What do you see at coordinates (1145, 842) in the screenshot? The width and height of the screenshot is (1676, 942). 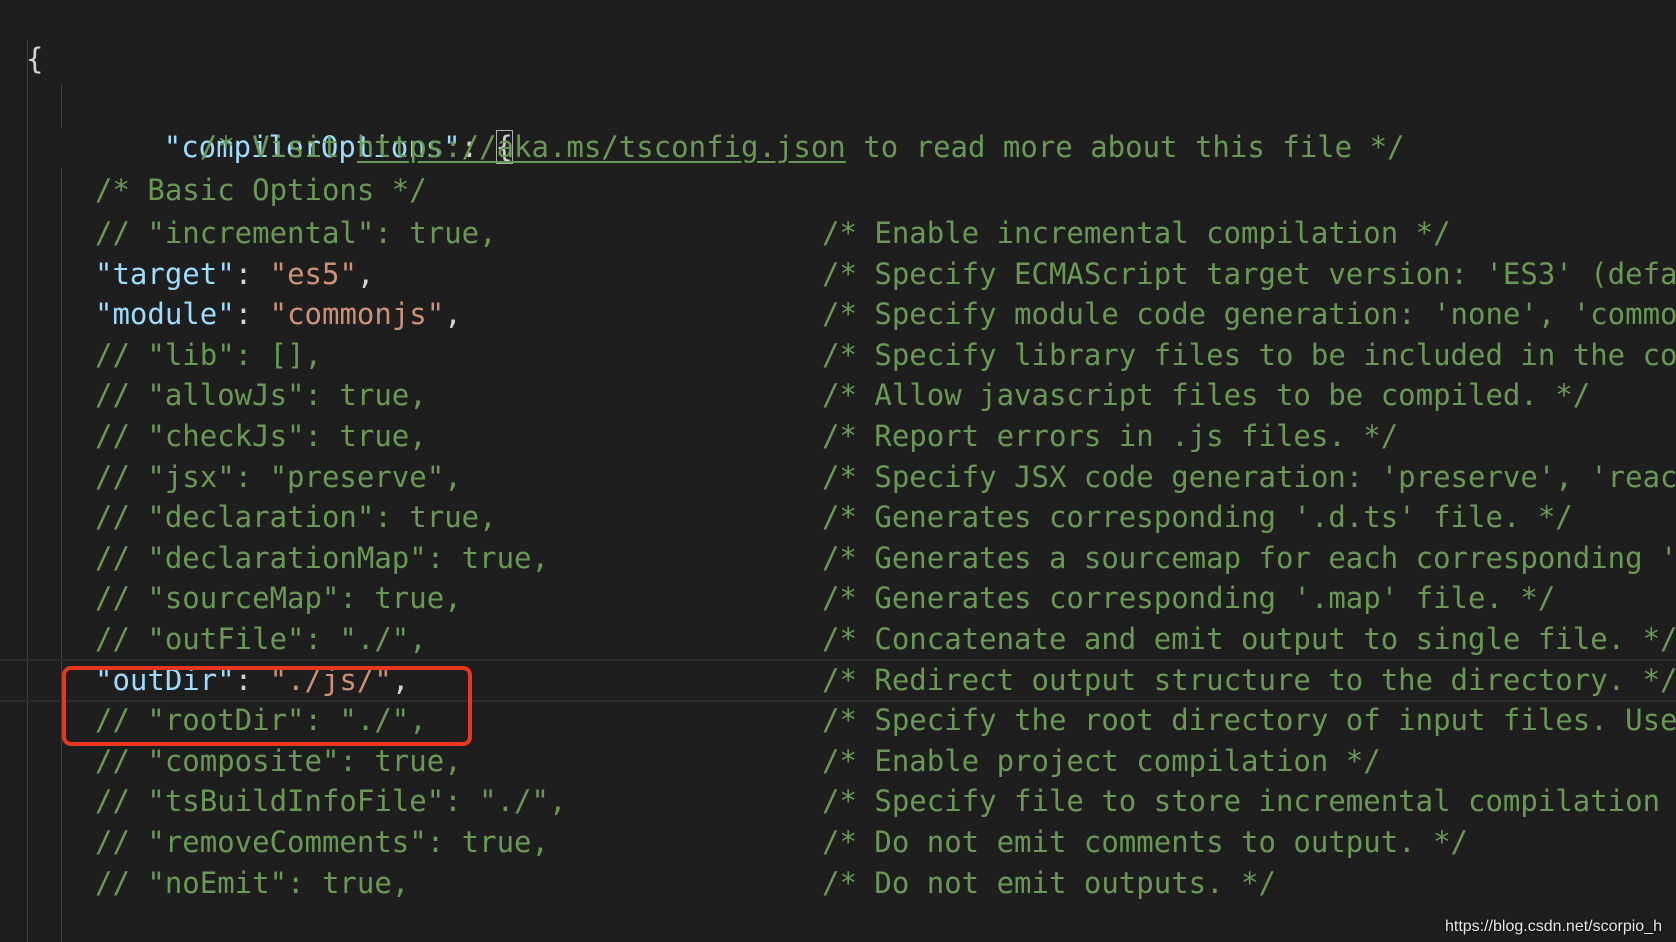 I see `option-description-comment: /* Do not emit comments to output. */` at bounding box center [1145, 842].